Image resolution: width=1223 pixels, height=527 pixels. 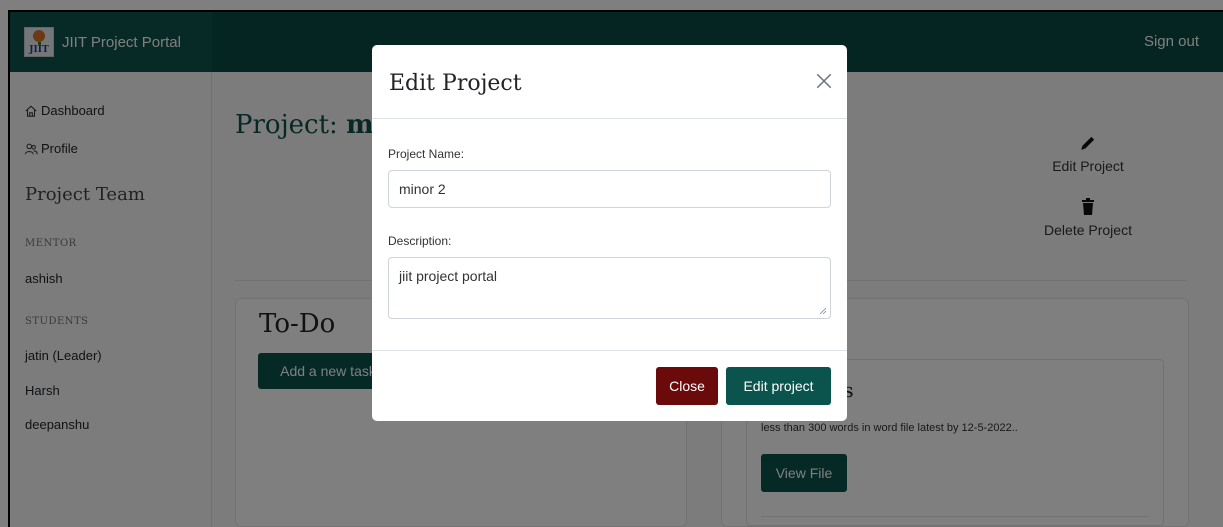 What do you see at coordinates (609, 350) in the screenshot?
I see `modal-footer-divider` at bounding box center [609, 350].